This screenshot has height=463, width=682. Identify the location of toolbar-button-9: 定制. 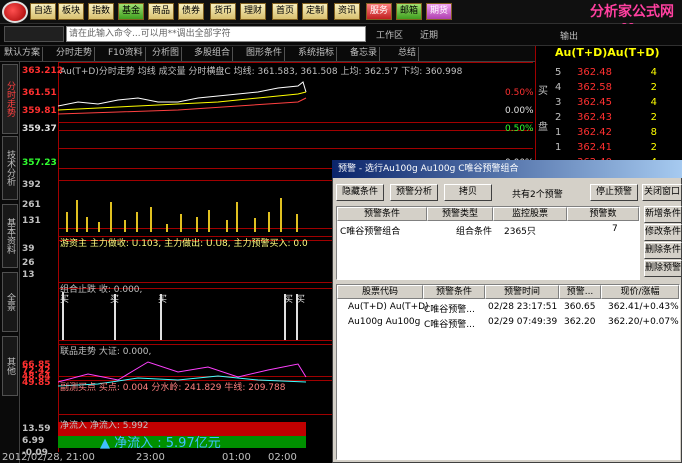
(315, 11).